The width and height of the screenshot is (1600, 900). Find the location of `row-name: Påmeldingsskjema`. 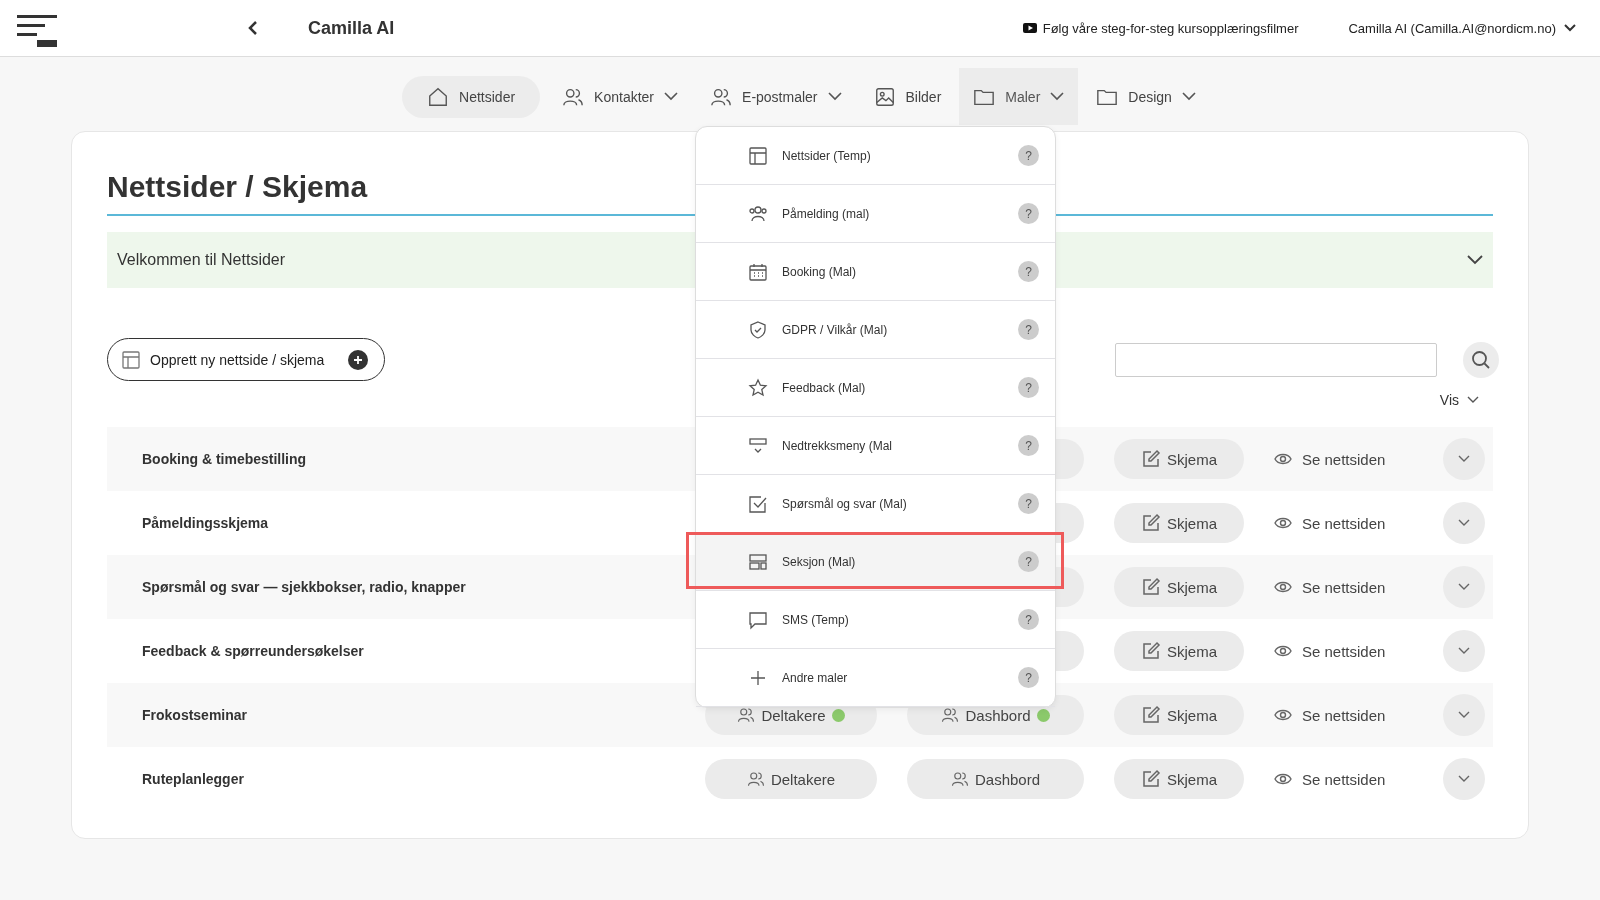

row-name: Påmeldingsskjema is located at coordinates (206, 523).